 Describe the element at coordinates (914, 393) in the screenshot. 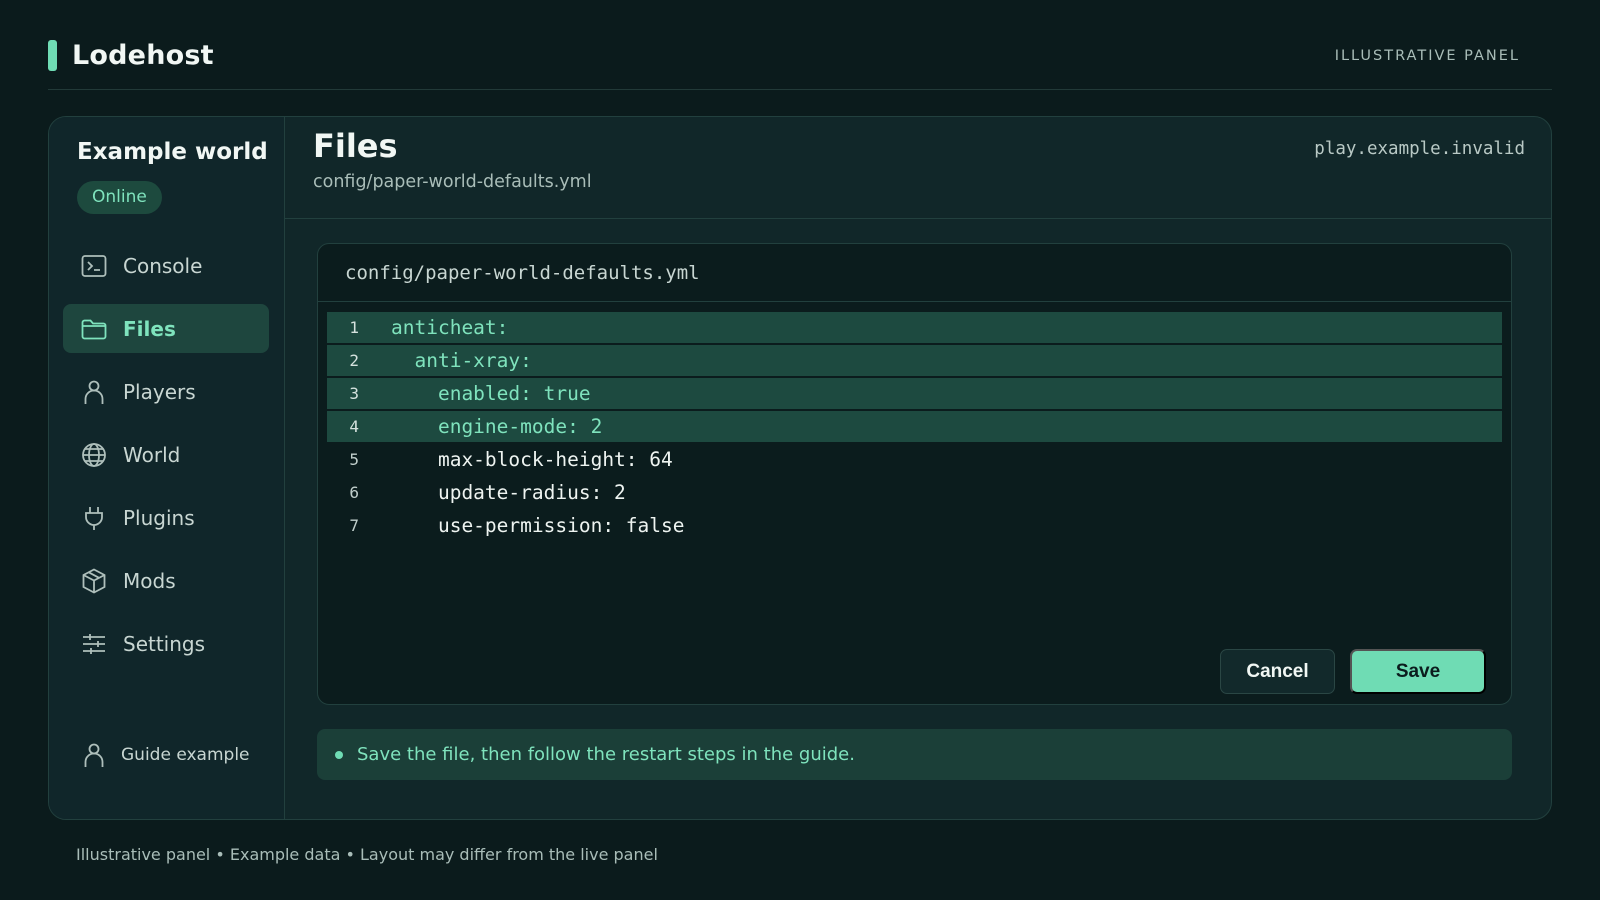

I see `code-line: 3 enabled: true` at that location.